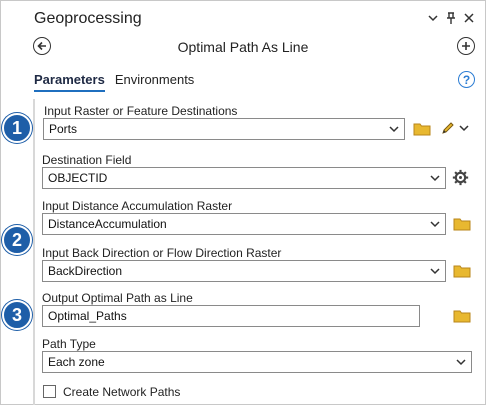  I want to click on create-network-paths-checkbox, so click(49, 391).